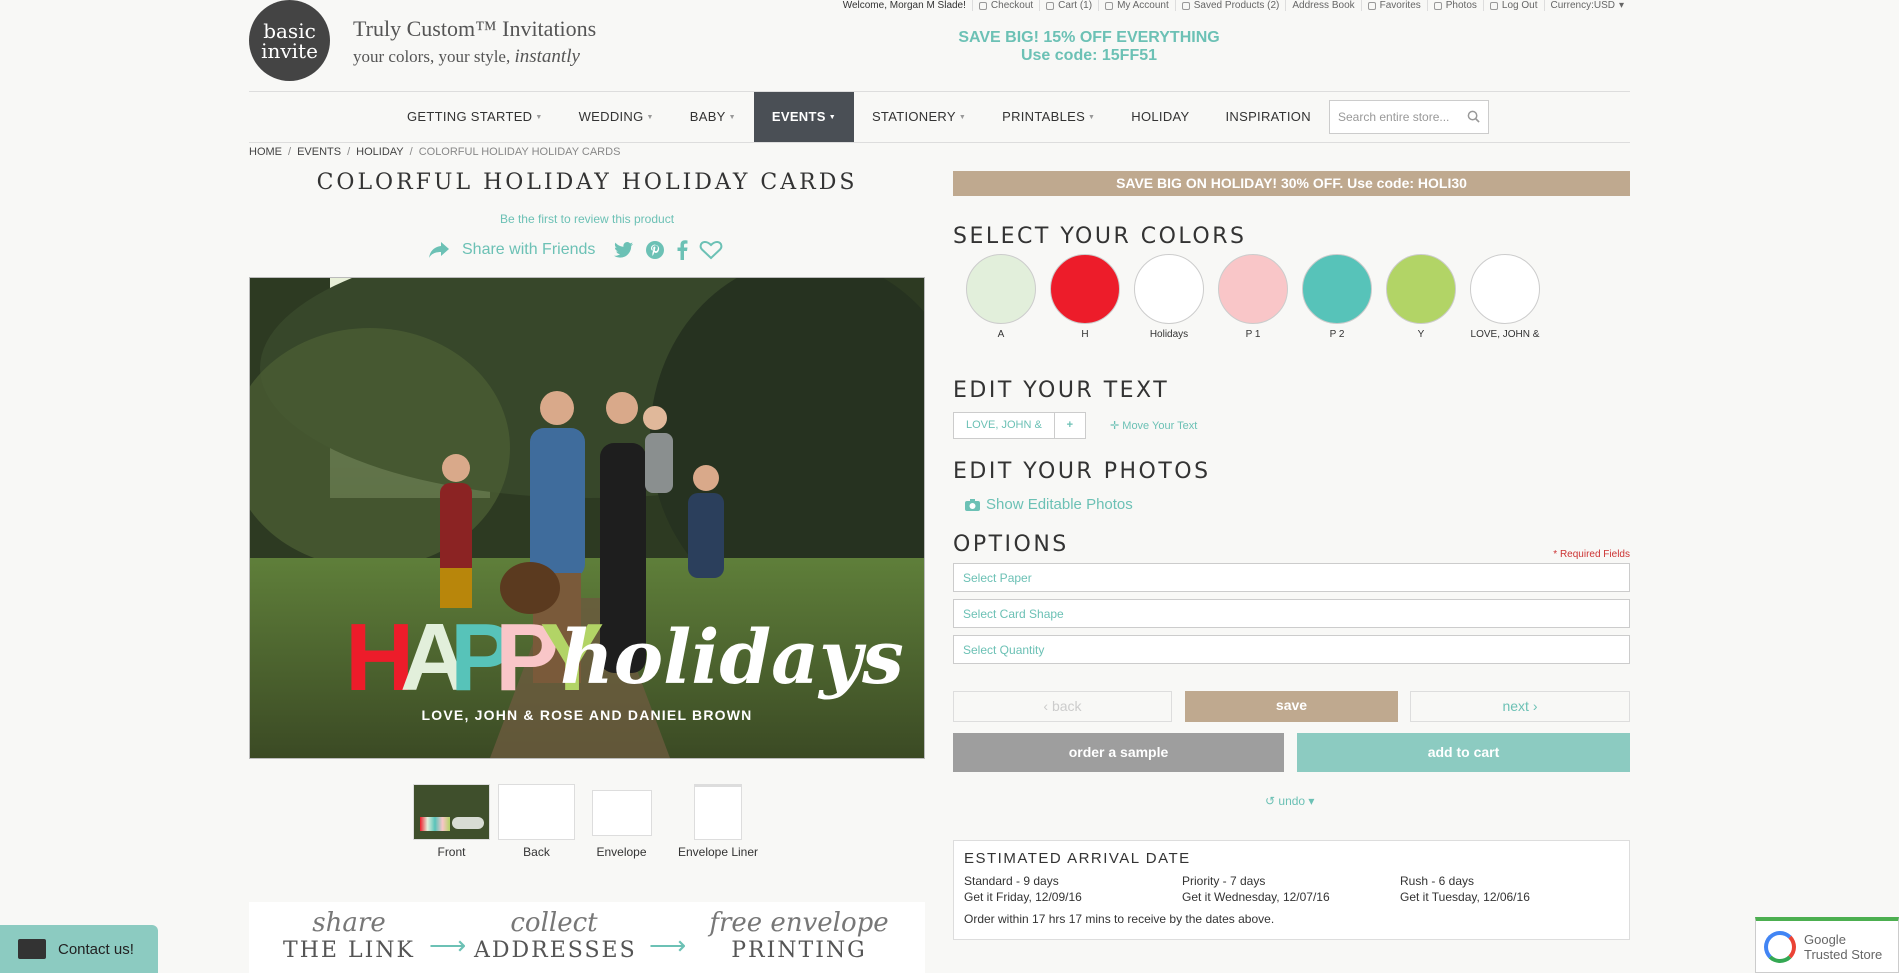 This screenshot has height=973, width=1899. I want to click on swatch-holidays-label: Holidays, so click(1169, 334).